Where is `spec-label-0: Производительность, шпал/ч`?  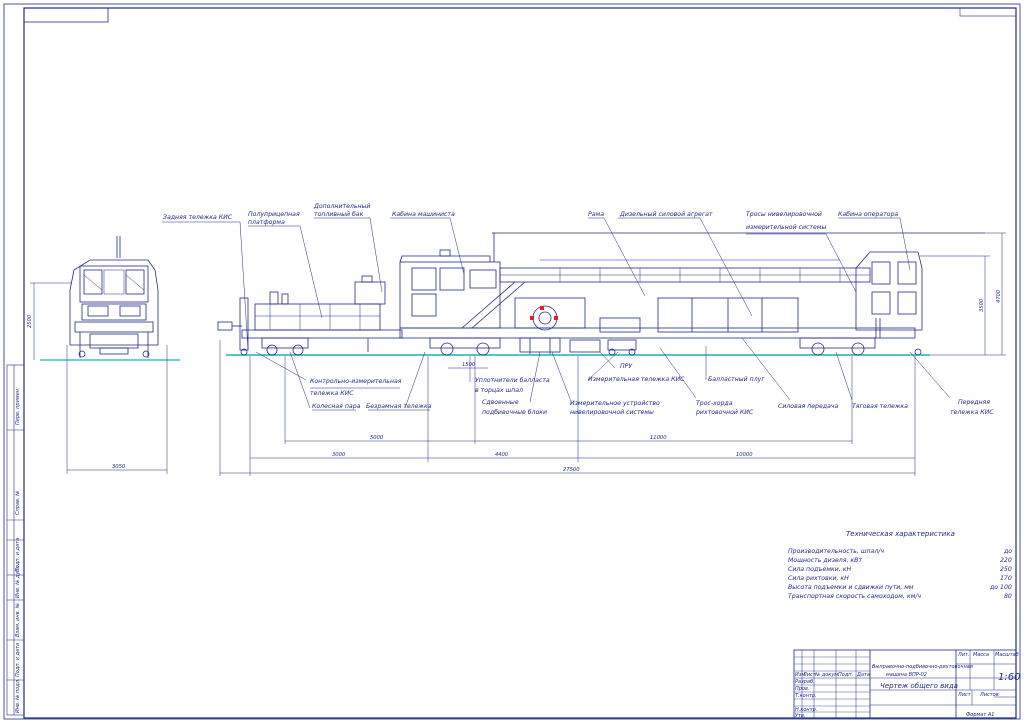 spec-label-0: Производительность, шпал/ч is located at coordinates (836, 551).